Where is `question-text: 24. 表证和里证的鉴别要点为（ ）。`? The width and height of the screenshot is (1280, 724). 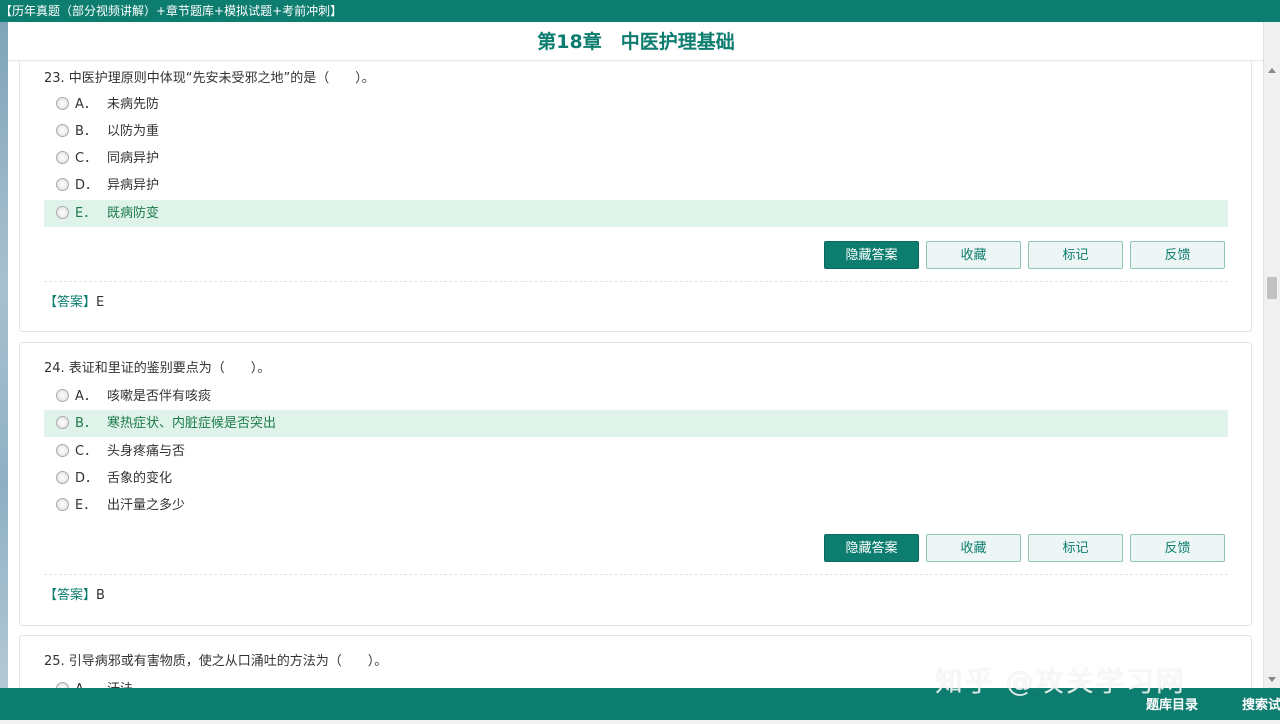 question-text: 24. 表证和里证的鉴别要点为（ ）。 is located at coordinates (157, 368).